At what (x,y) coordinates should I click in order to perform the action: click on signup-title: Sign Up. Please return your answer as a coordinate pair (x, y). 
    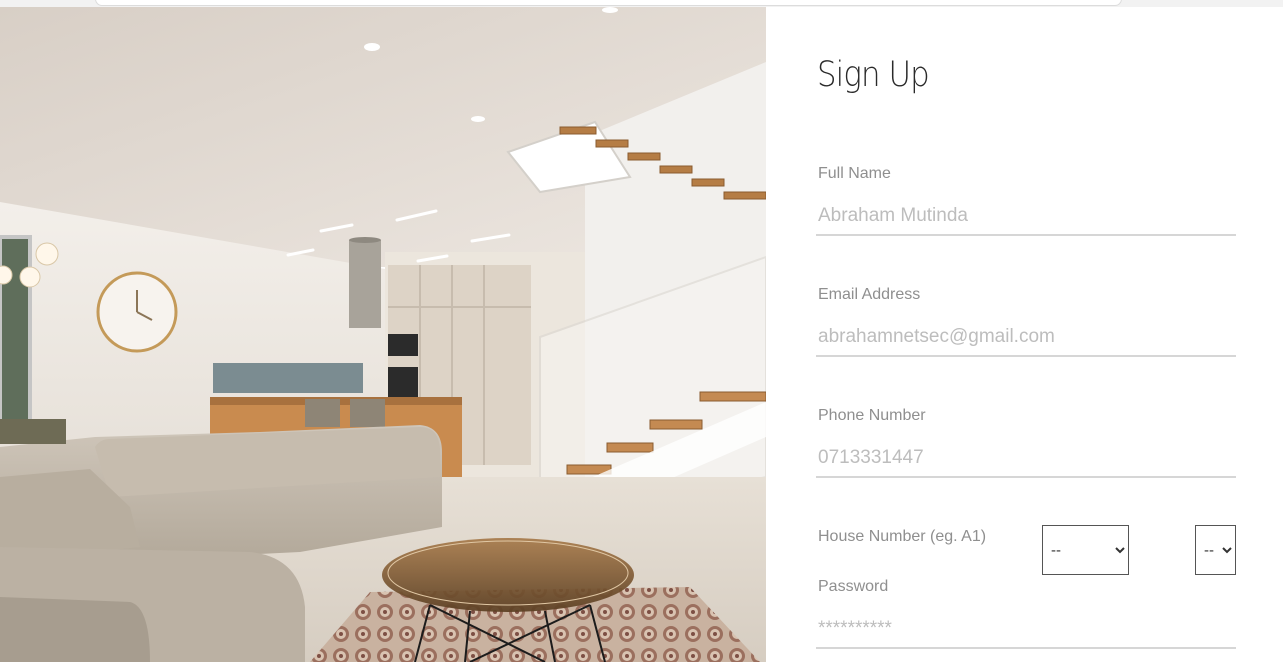
    Looking at the image, I should click on (873, 75).